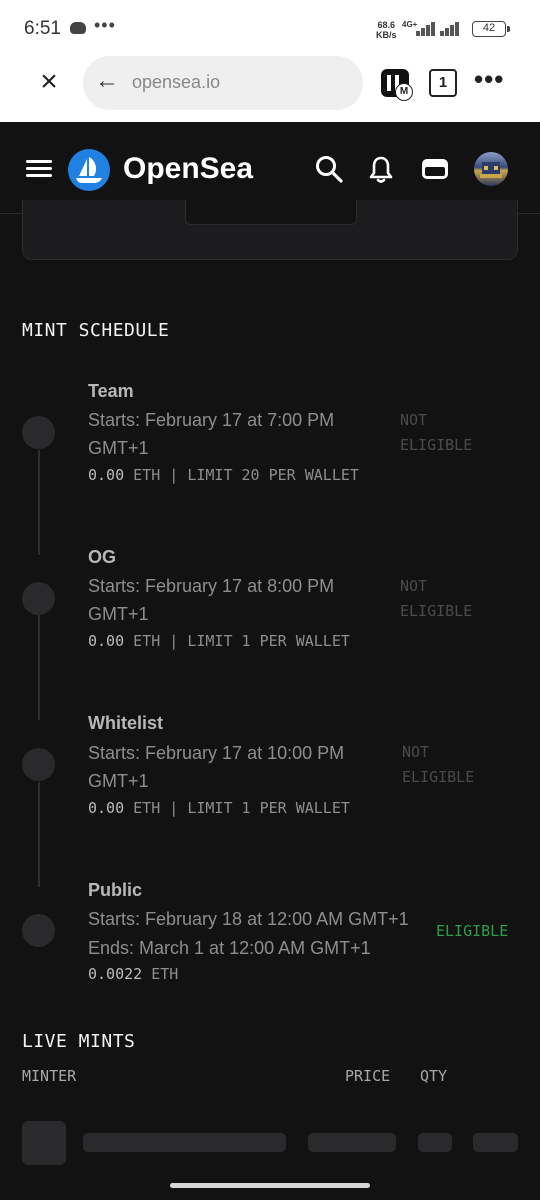 This screenshot has height=1200, width=540. What do you see at coordinates (89, 170) in the screenshot?
I see `opensea-logo-icon` at bounding box center [89, 170].